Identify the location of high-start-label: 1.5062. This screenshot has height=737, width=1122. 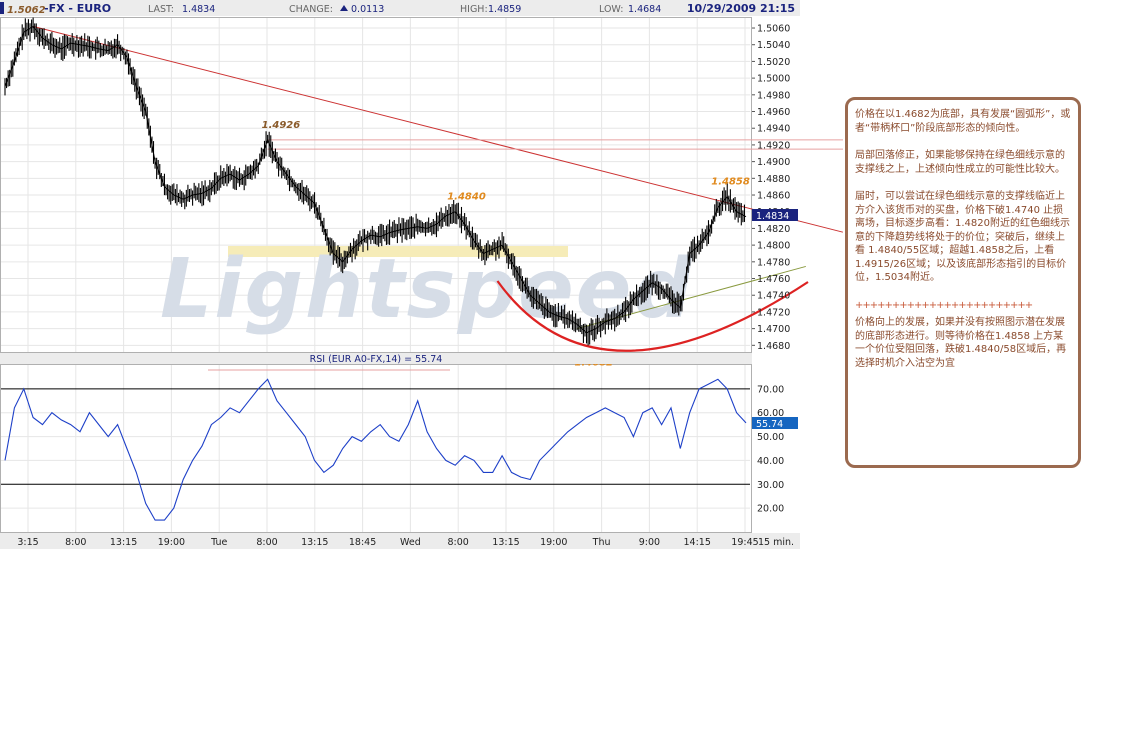
(26, 10).